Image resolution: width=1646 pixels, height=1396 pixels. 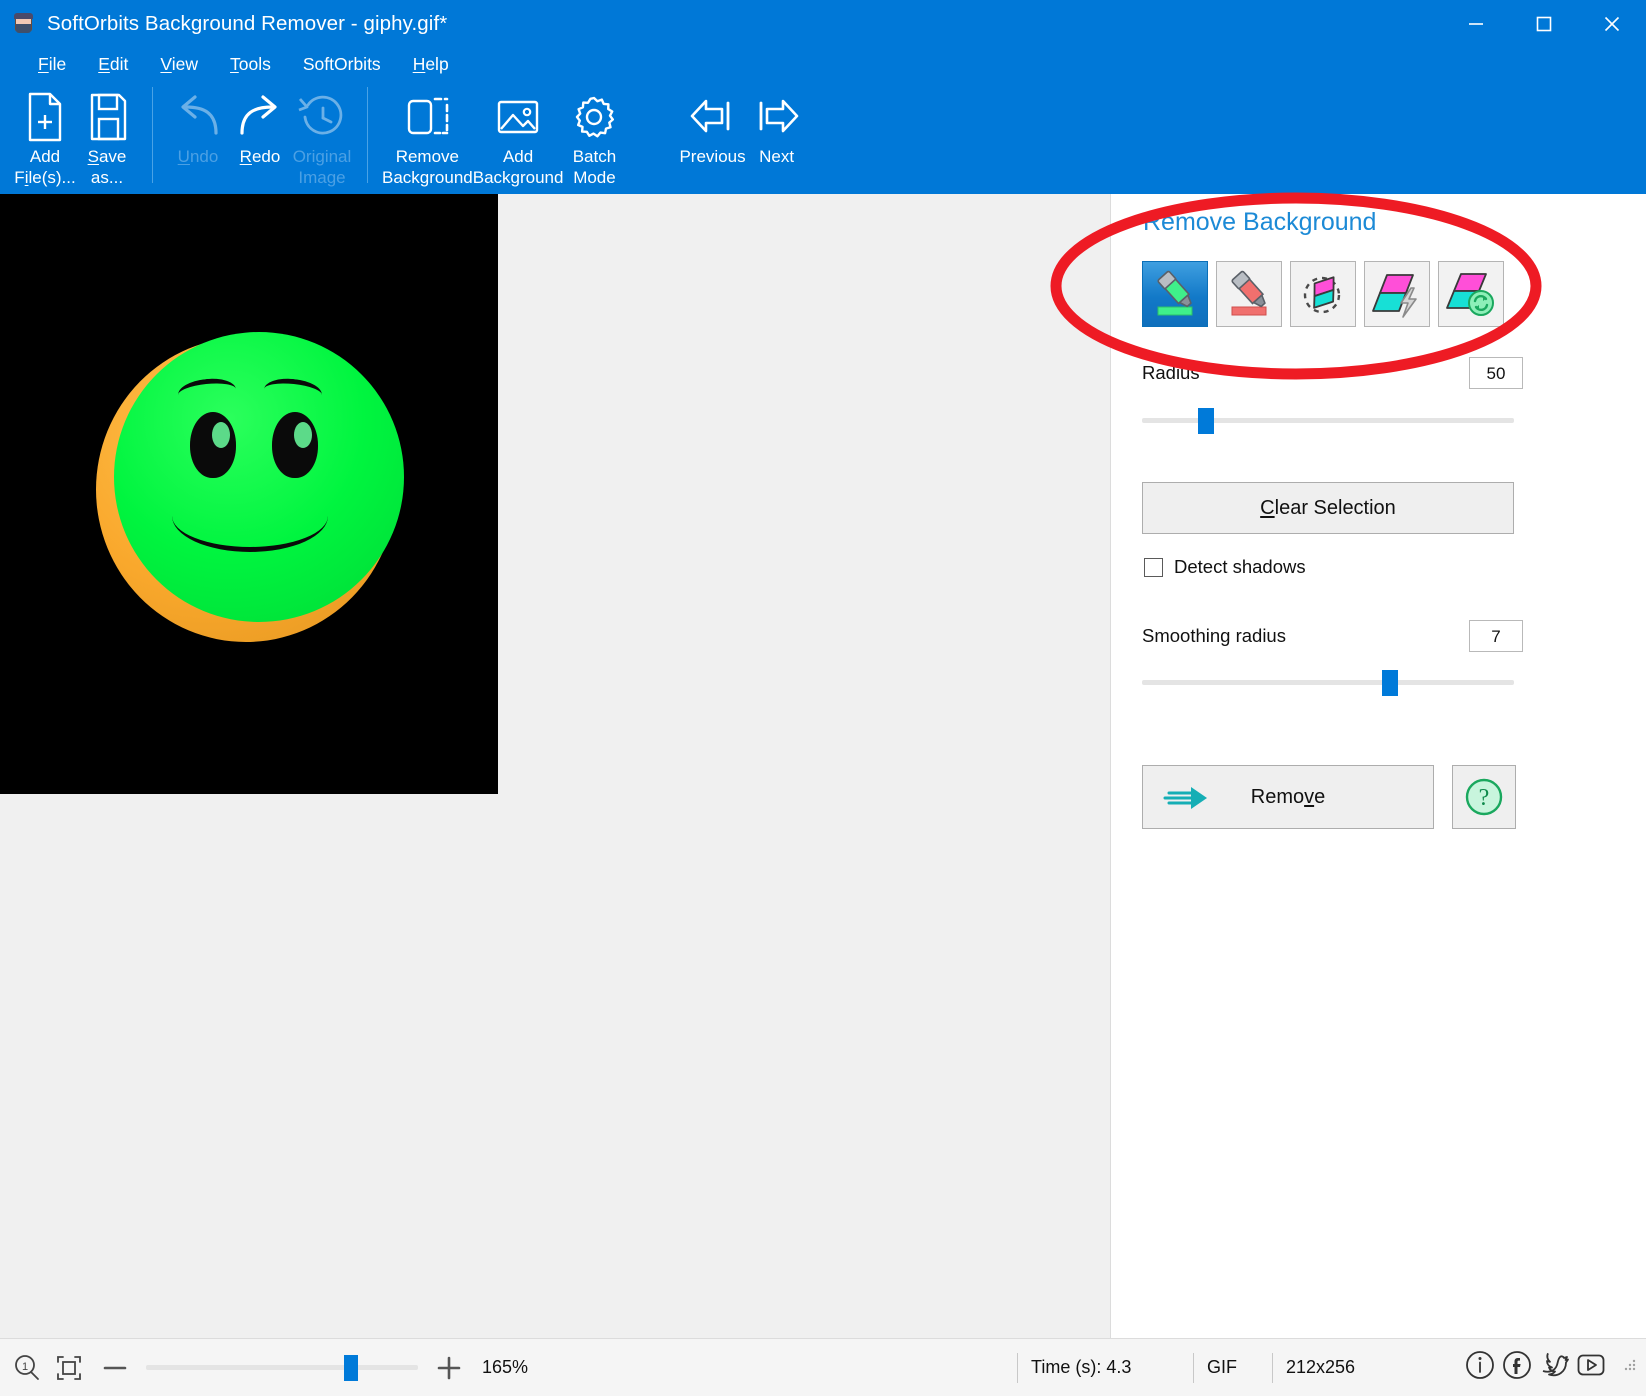 What do you see at coordinates (1260, 222) in the screenshot?
I see `panel-title: Remove Background` at bounding box center [1260, 222].